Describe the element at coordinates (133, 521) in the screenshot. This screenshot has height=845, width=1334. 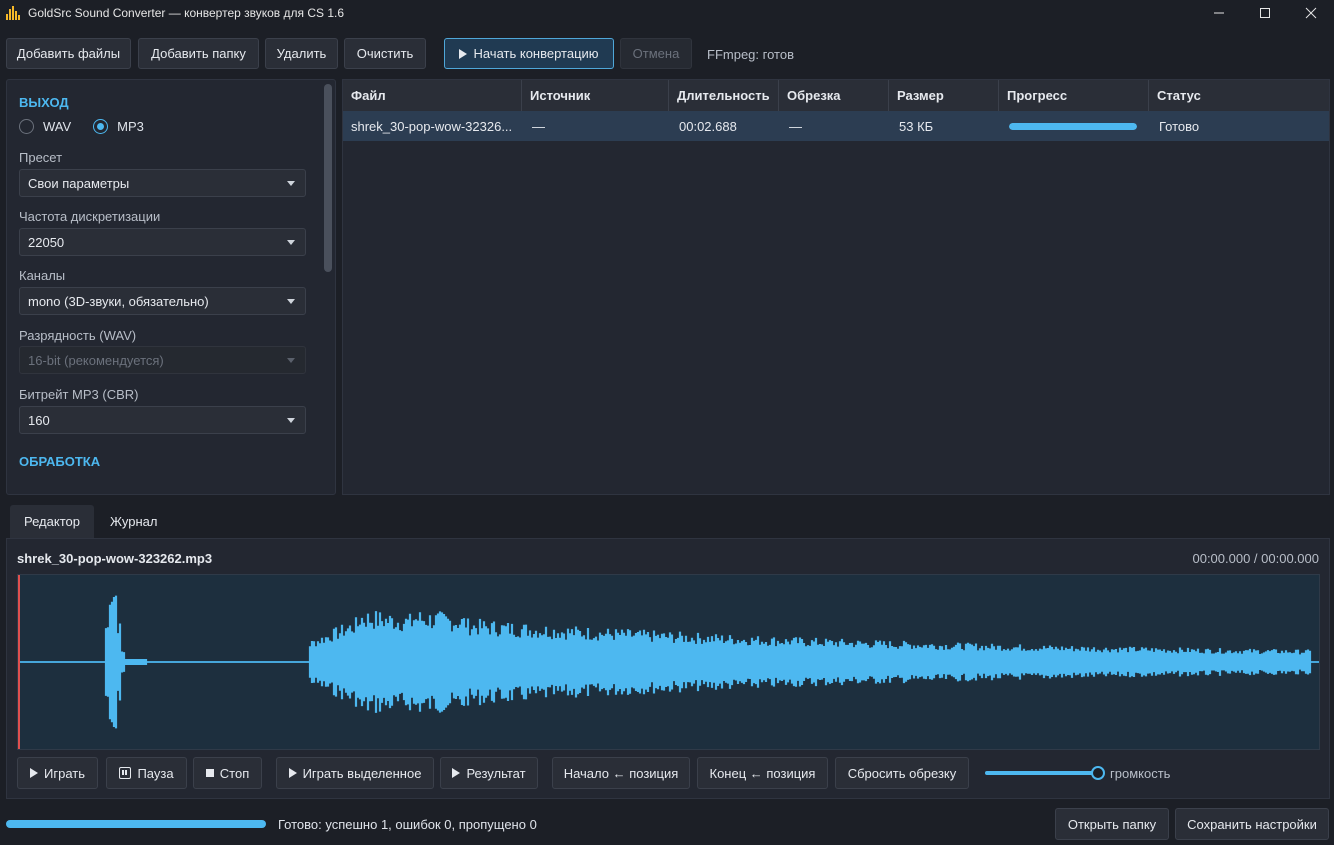
I see `tab-log: Журнал` at that location.